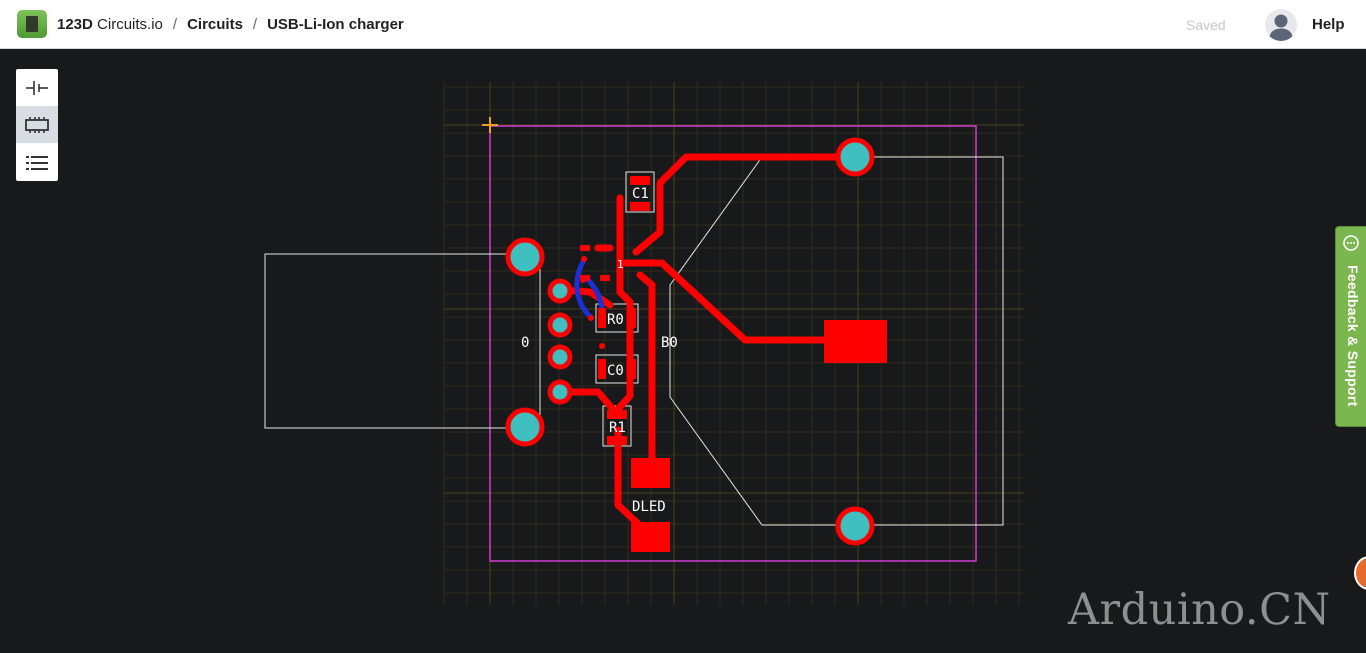  I want to click on breadcrumb-circuits: Circuits, so click(215, 24).